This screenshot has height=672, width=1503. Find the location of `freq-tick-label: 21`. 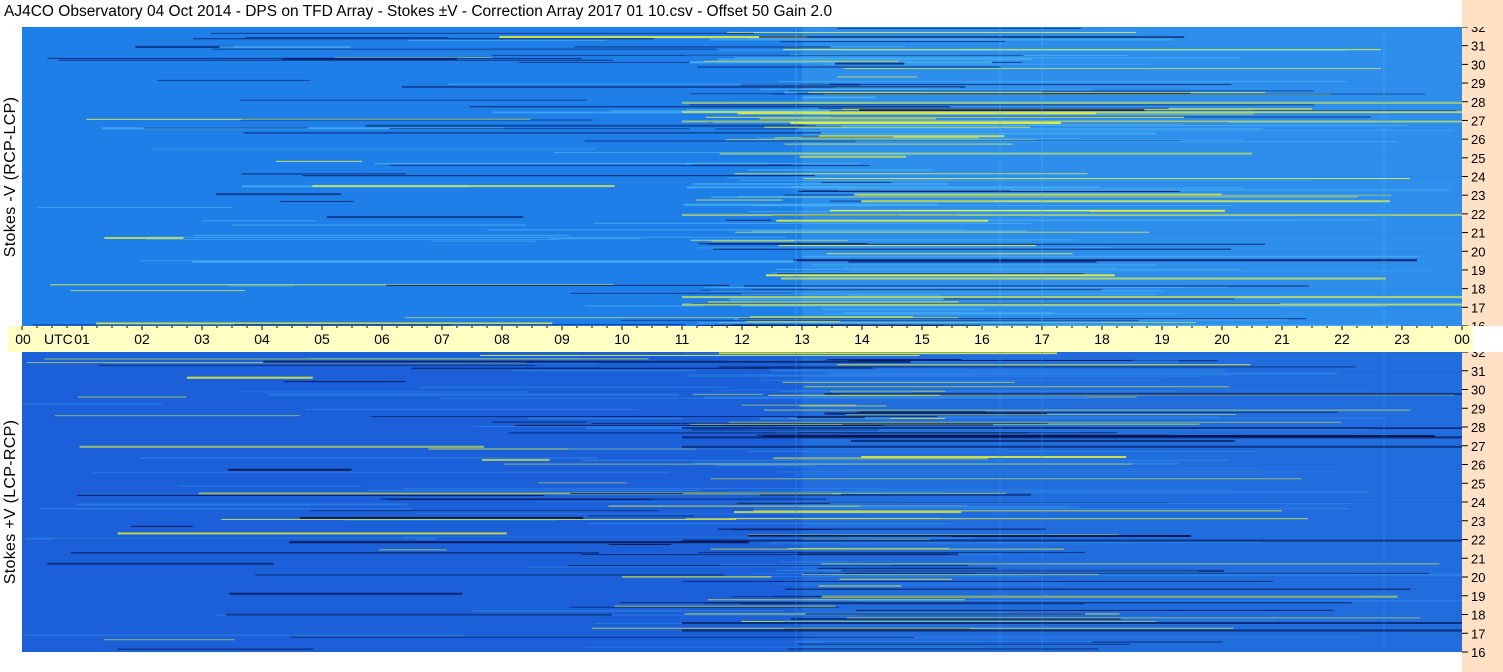

freq-tick-label: 21 is located at coordinates (1478, 558).